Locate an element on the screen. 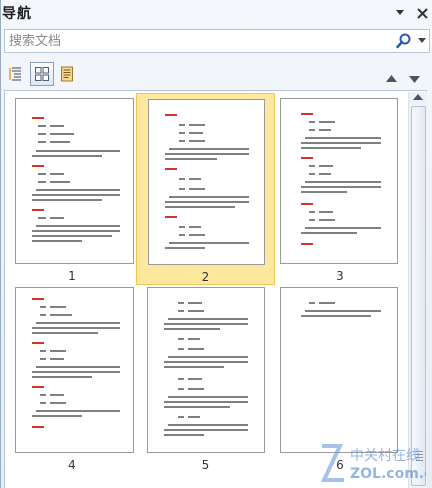  page-thumbnail: 3 is located at coordinates (340, 189).